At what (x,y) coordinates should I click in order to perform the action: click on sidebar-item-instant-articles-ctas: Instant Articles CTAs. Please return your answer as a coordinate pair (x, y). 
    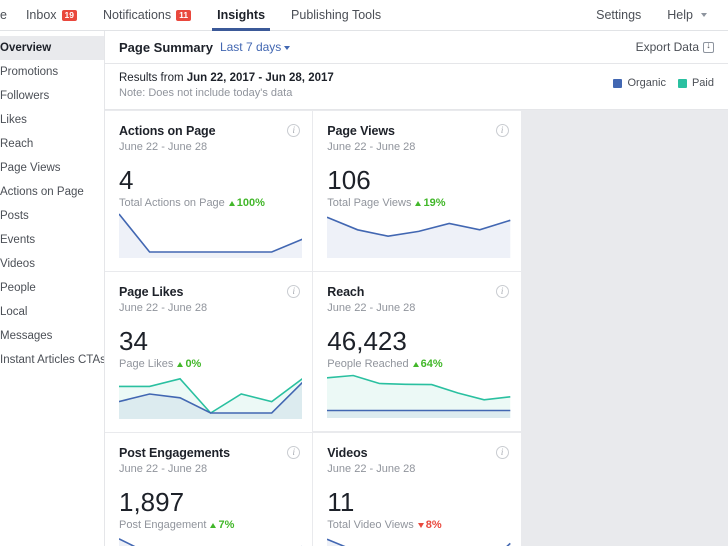
    Looking at the image, I should click on (52, 360).